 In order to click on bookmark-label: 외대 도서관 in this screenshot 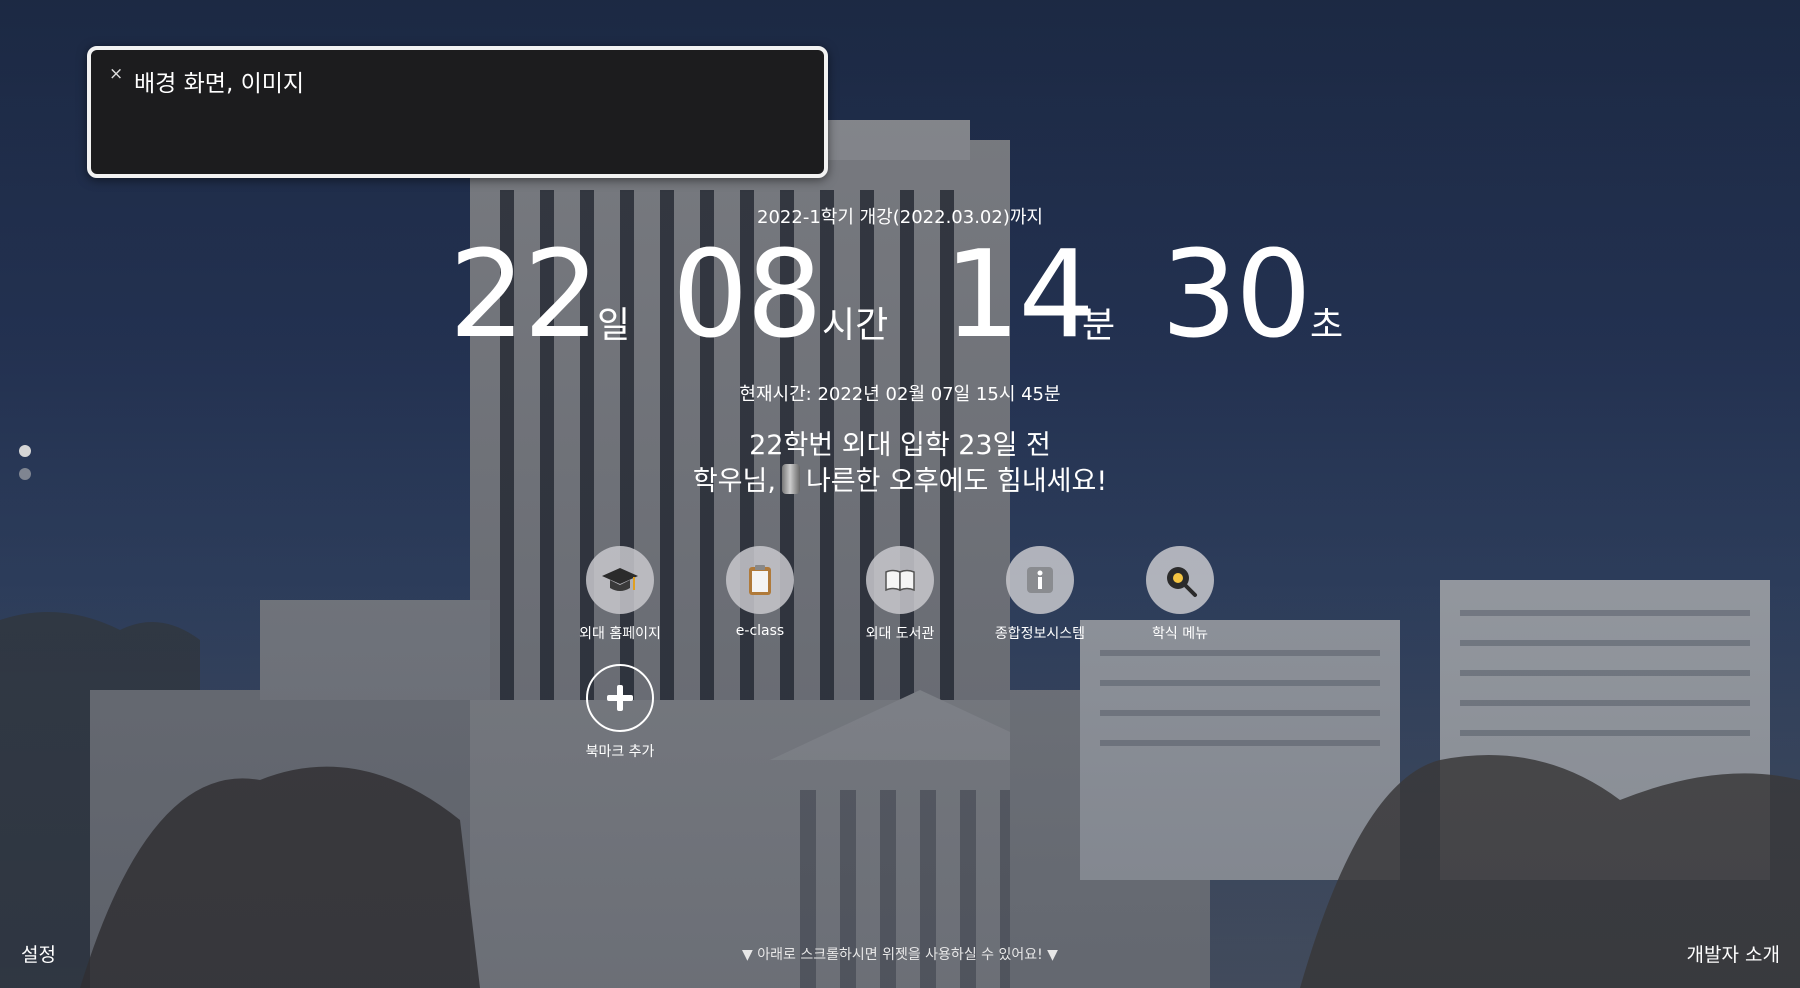, I will do `click(900, 634)`.